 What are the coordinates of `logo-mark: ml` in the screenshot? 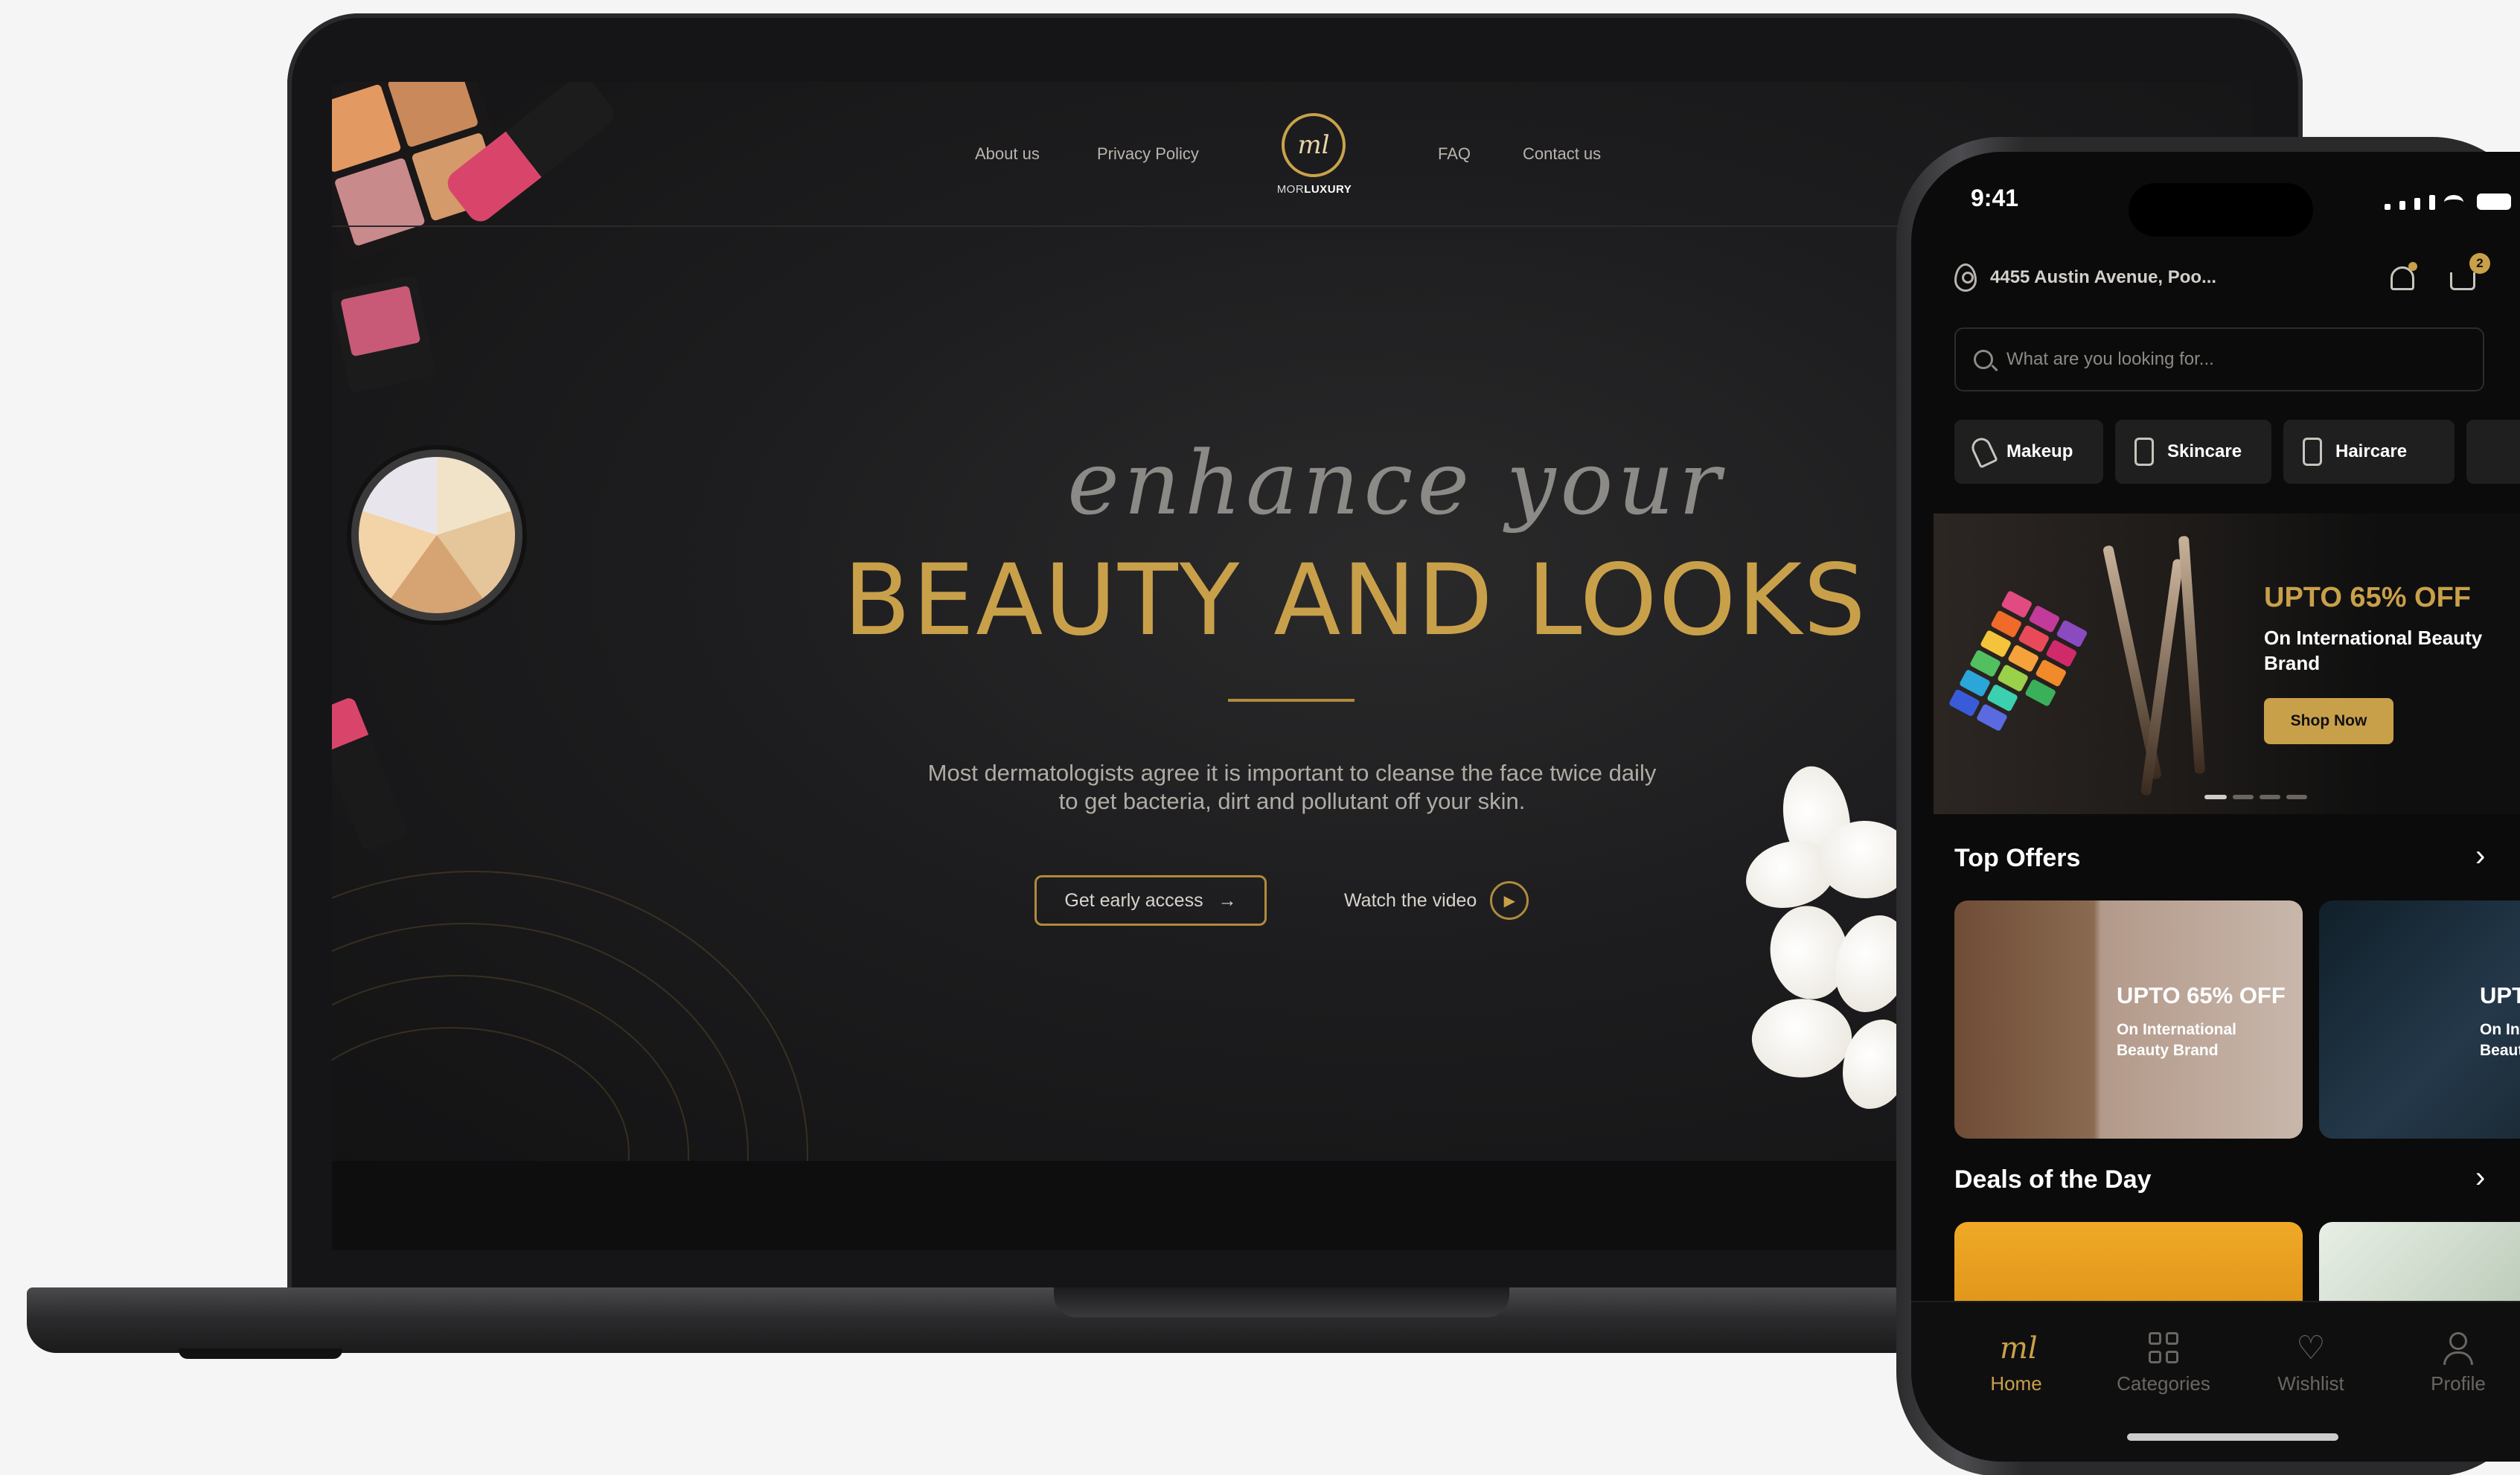 It's located at (1313, 145).